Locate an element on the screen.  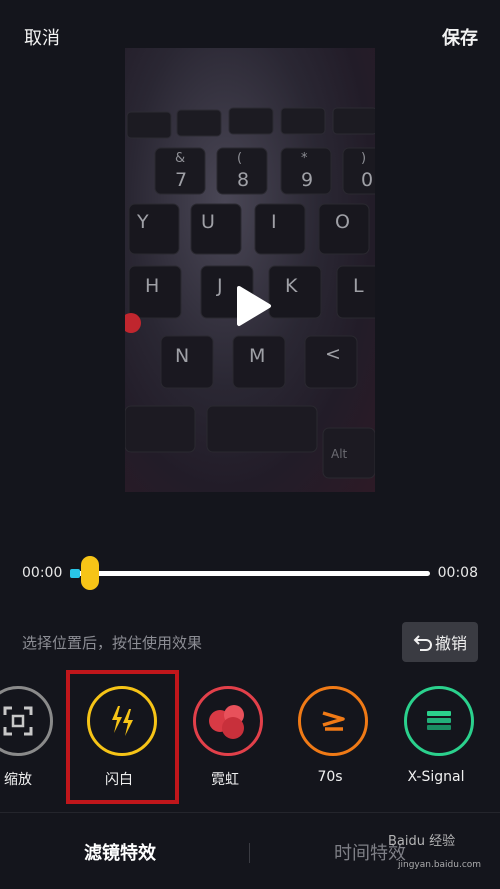
timeline-track is located at coordinates (250, 573).